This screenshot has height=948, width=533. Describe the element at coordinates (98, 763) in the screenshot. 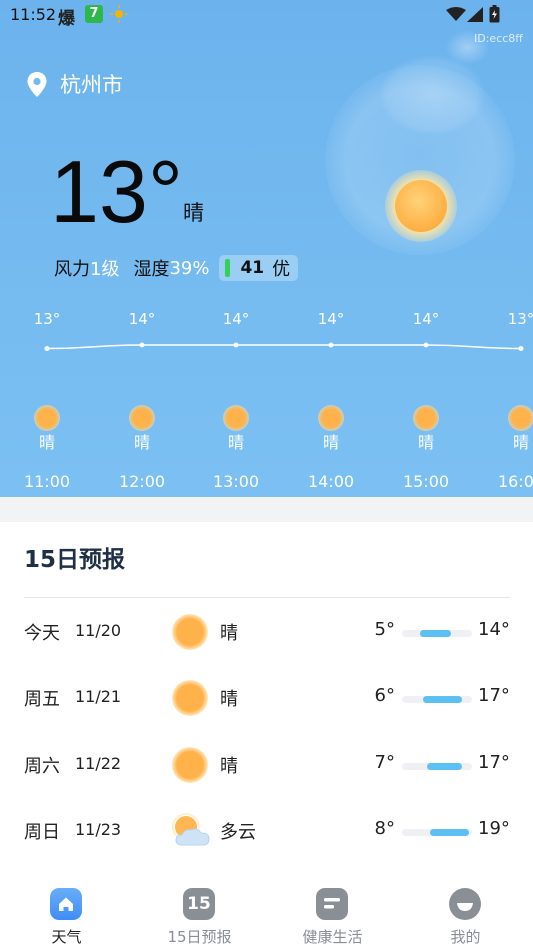

I see `forecast-date: 11/22` at that location.